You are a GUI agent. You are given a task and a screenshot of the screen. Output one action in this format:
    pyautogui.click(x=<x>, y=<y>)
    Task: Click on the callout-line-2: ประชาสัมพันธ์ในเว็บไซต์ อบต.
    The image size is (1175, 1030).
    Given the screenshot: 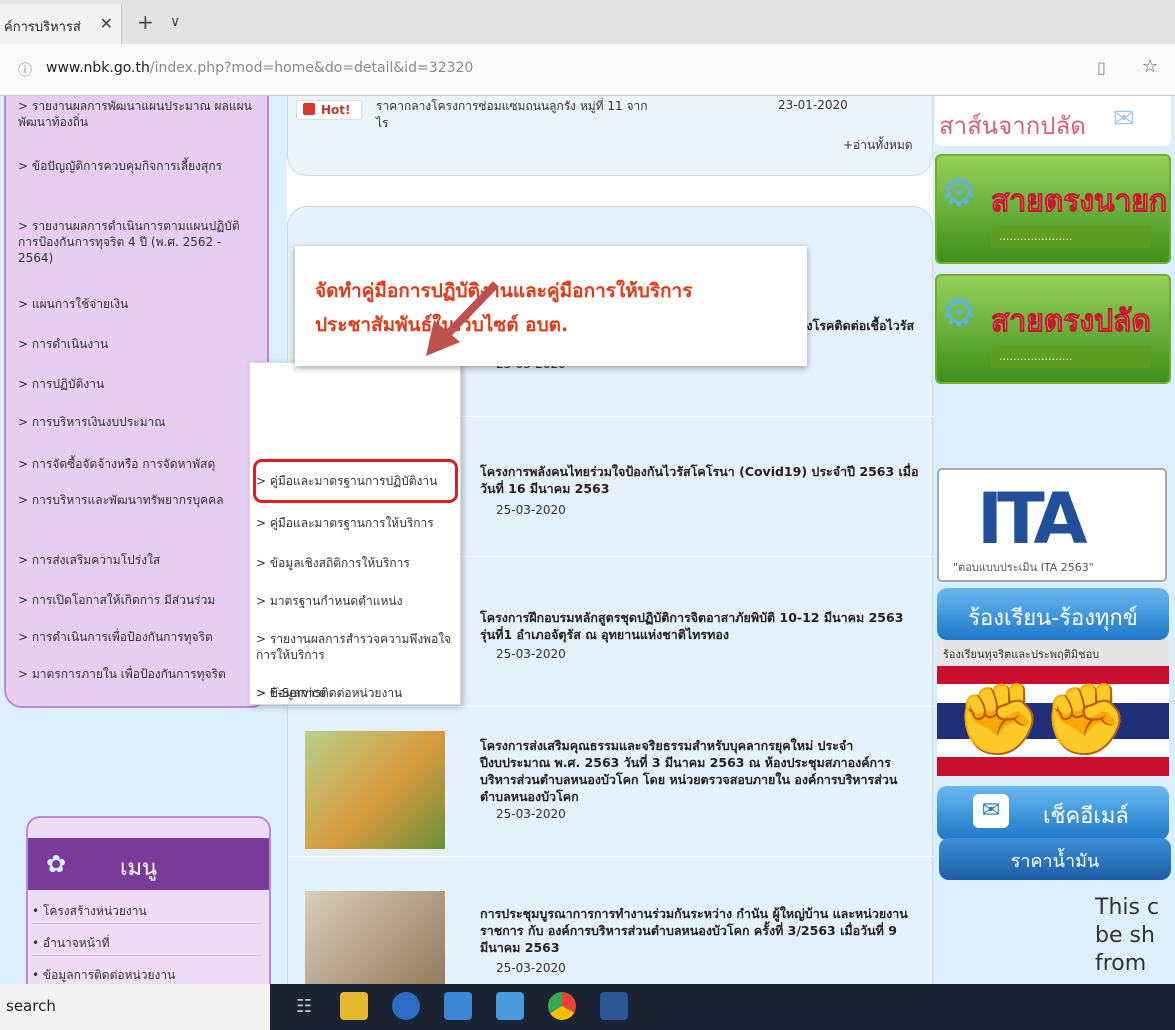 What is the action you would take?
    pyautogui.click(x=442, y=325)
    